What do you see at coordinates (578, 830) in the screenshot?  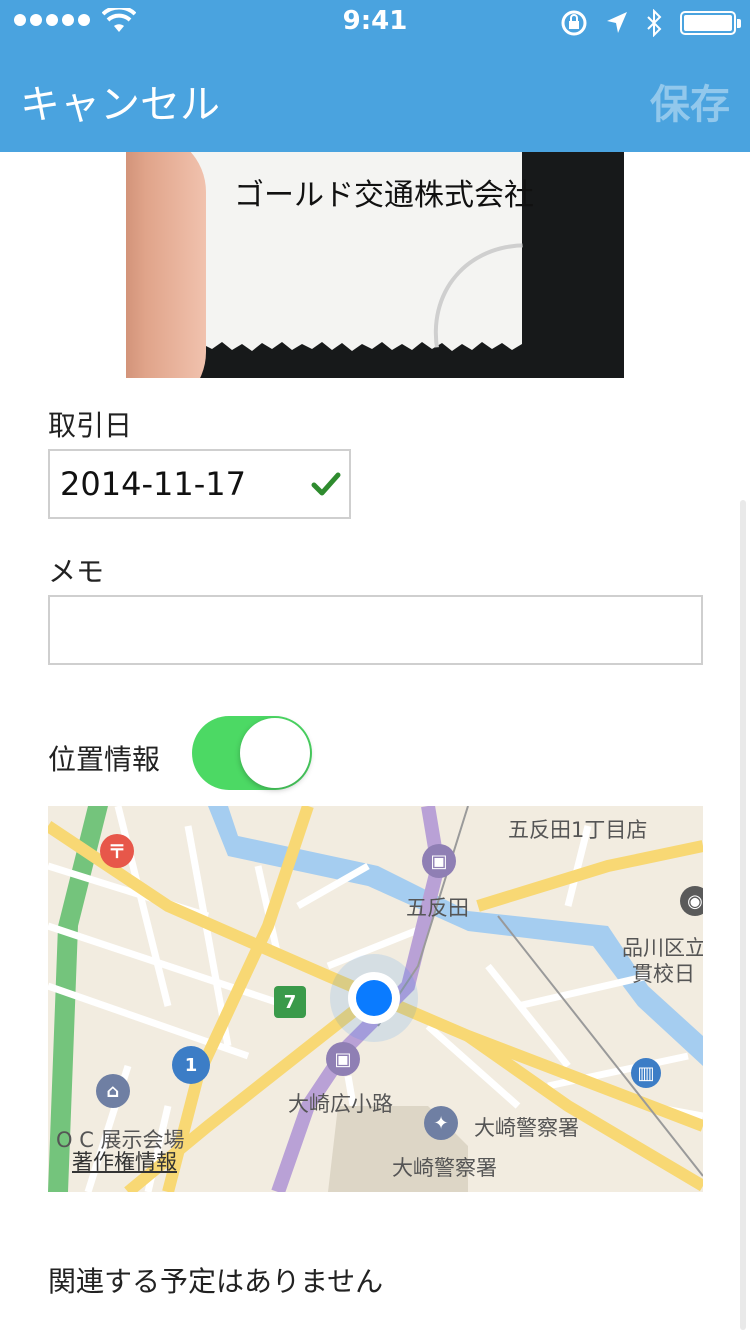 I see `map-label-gotanda-shop: 五反田1丁目店` at bounding box center [578, 830].